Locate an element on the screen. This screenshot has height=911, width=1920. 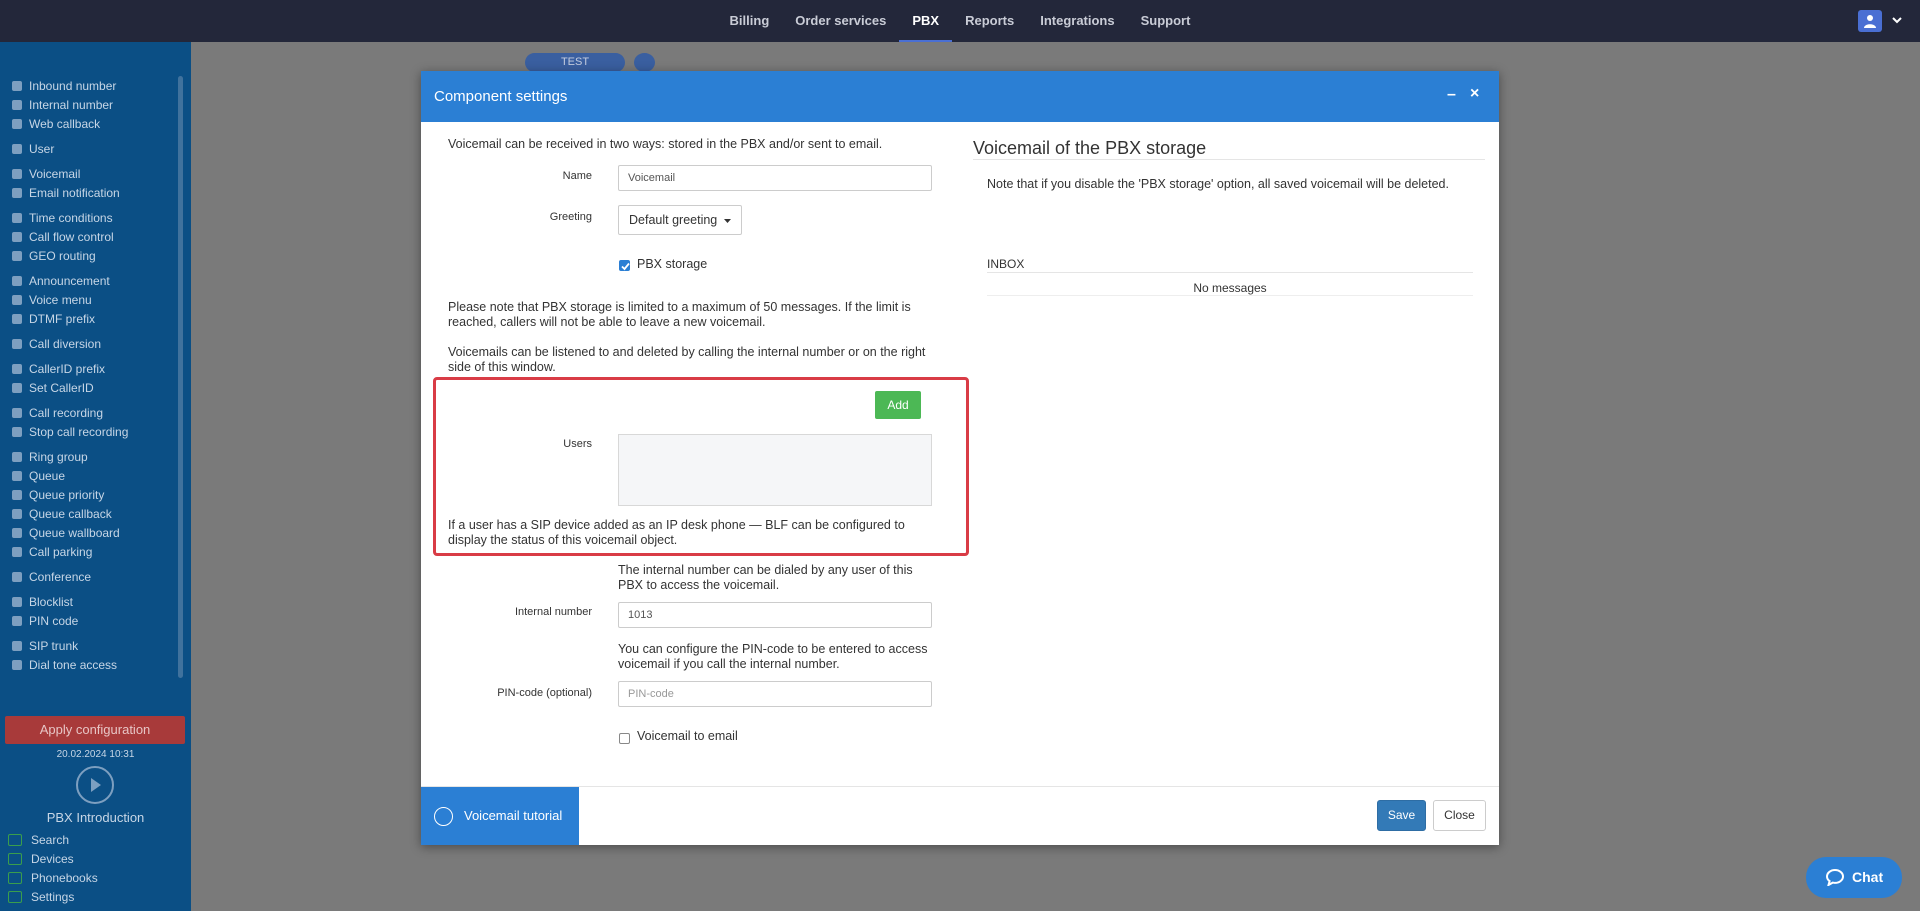
monitor-icon is located at coordinates (15, 858).